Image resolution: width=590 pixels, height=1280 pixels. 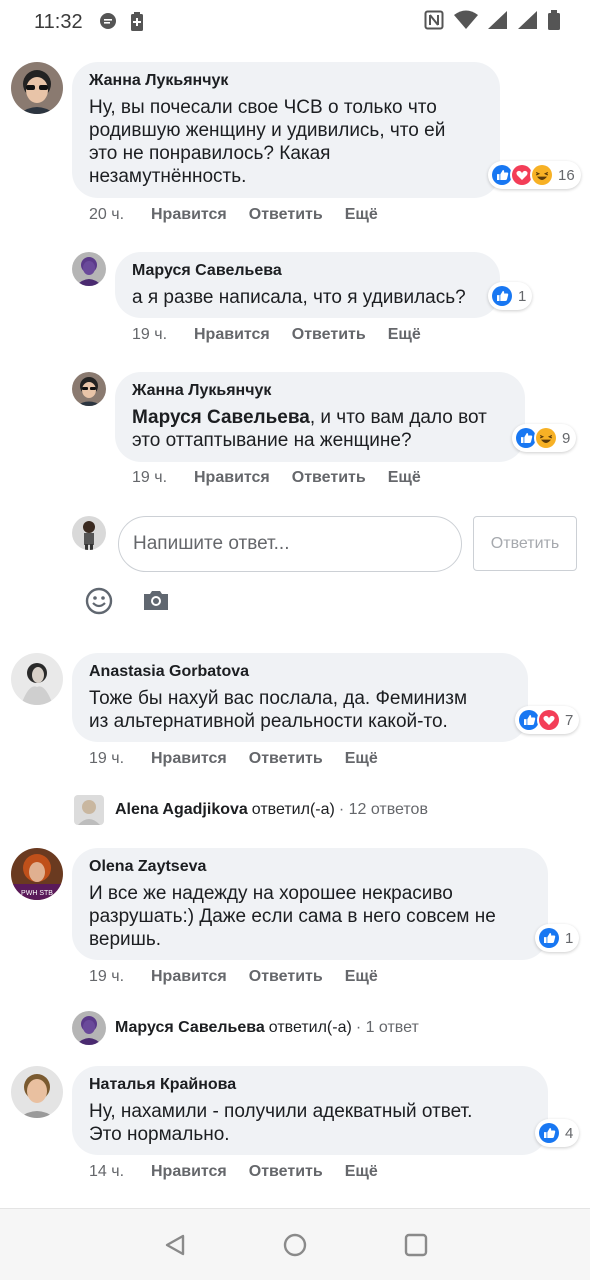 I want to click on reaction-count: 9, so click(x=566, y=438).